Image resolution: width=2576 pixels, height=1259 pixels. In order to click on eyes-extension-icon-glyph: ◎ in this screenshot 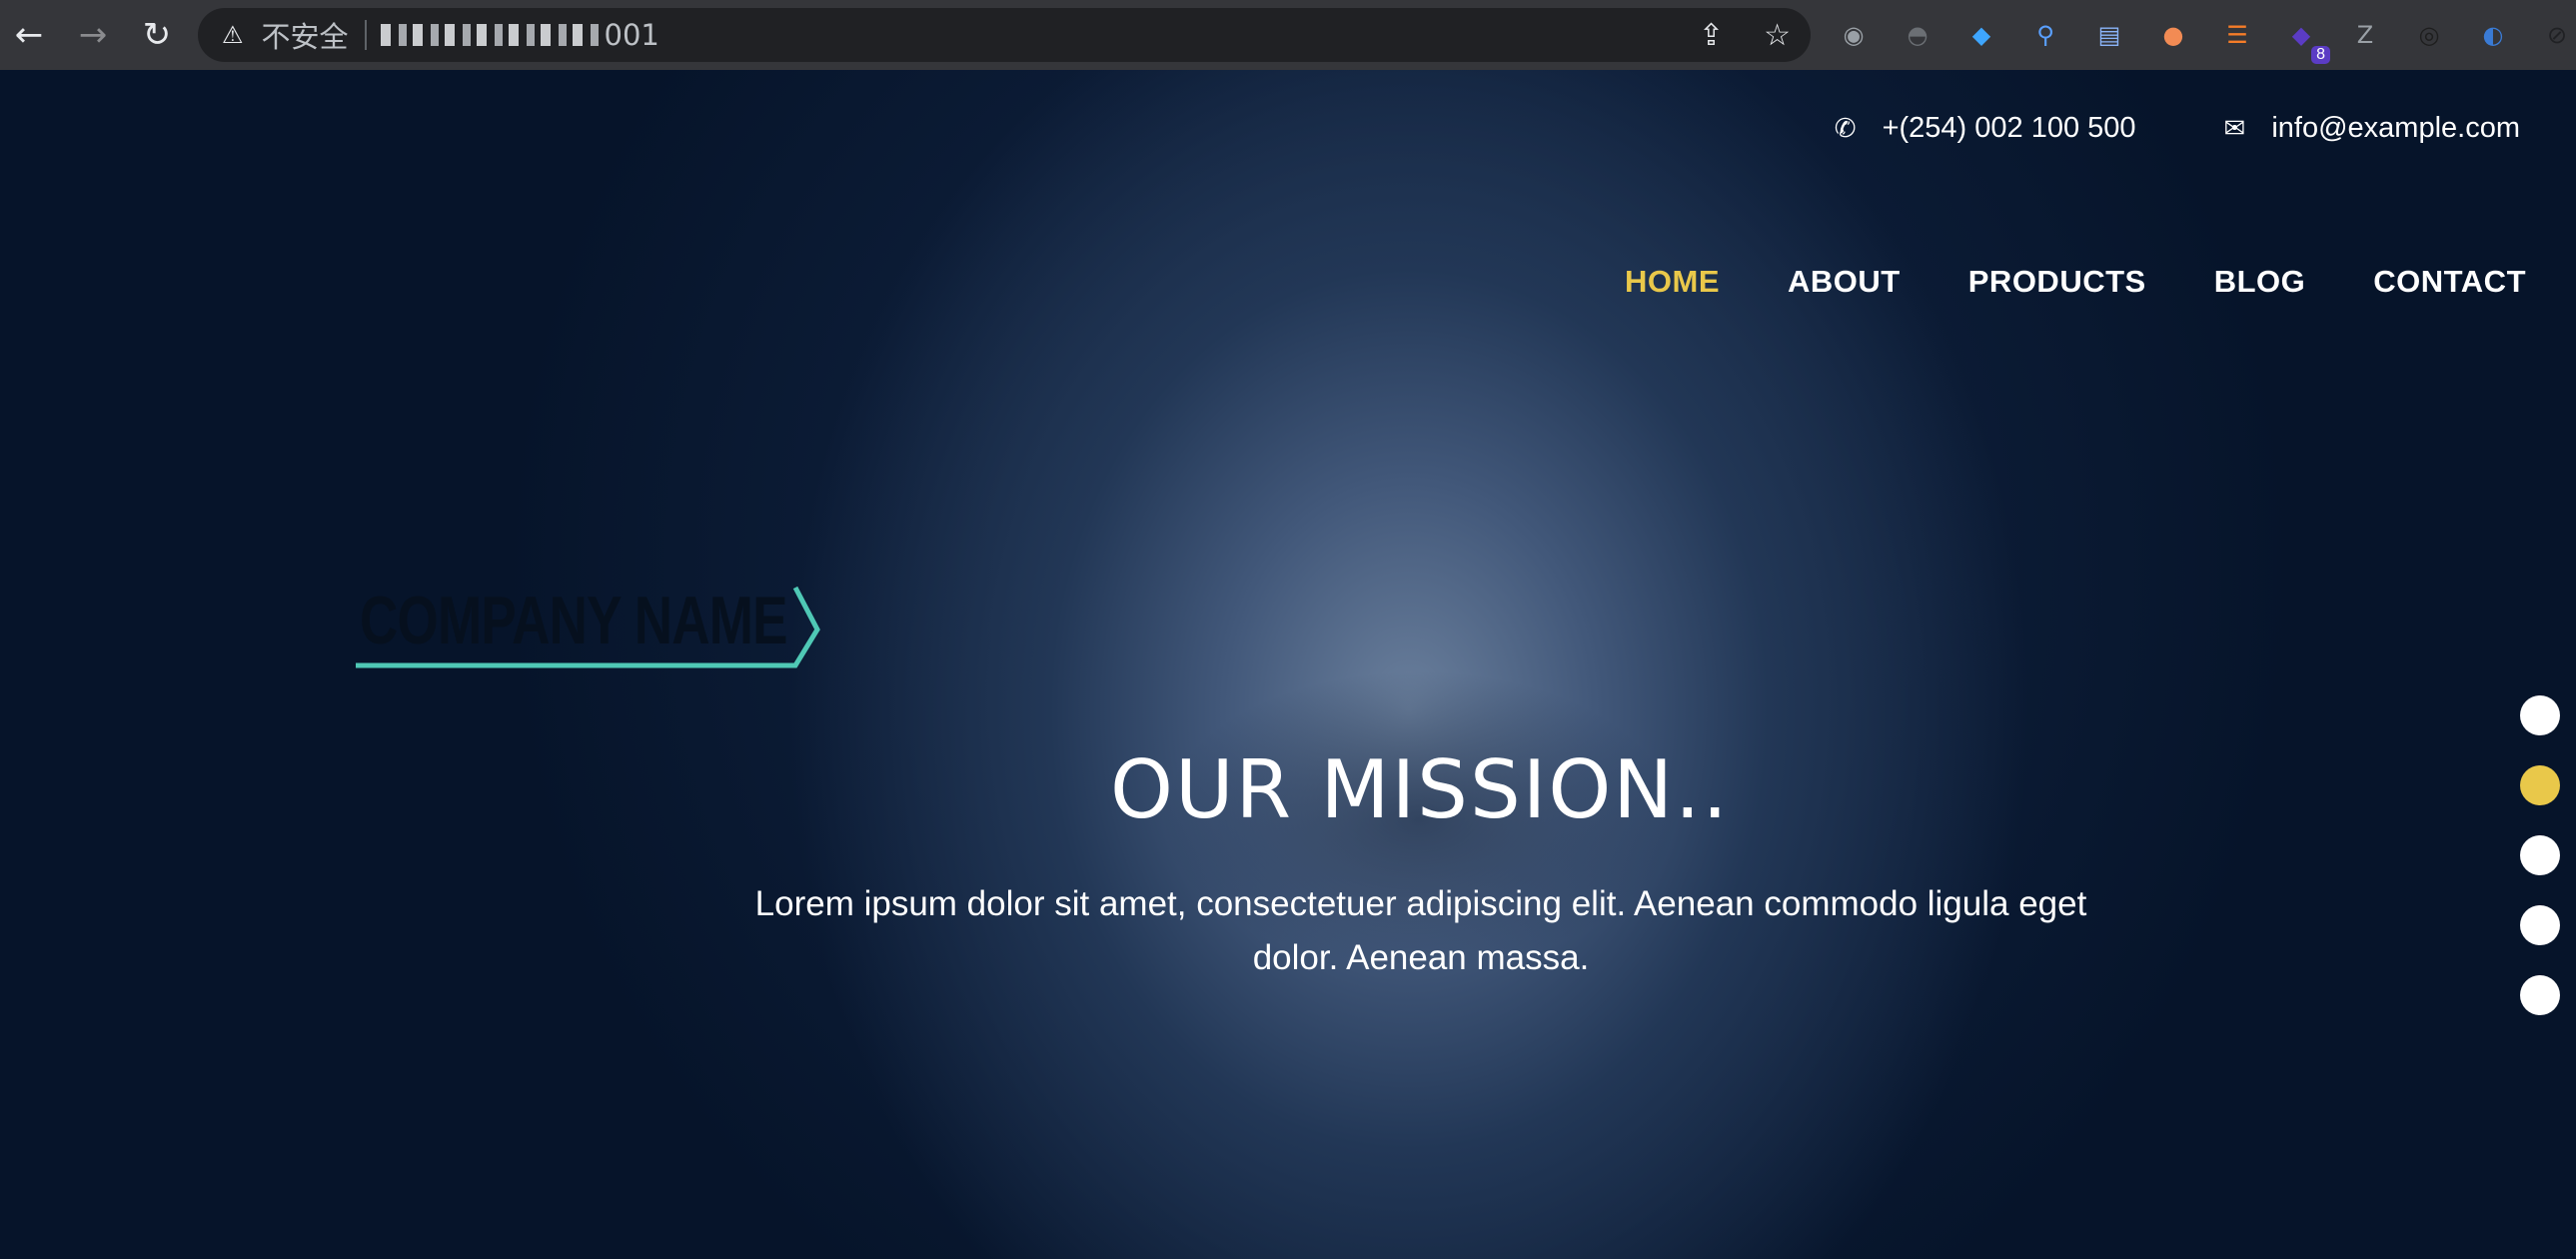, I will do `click(2429, 35)`.